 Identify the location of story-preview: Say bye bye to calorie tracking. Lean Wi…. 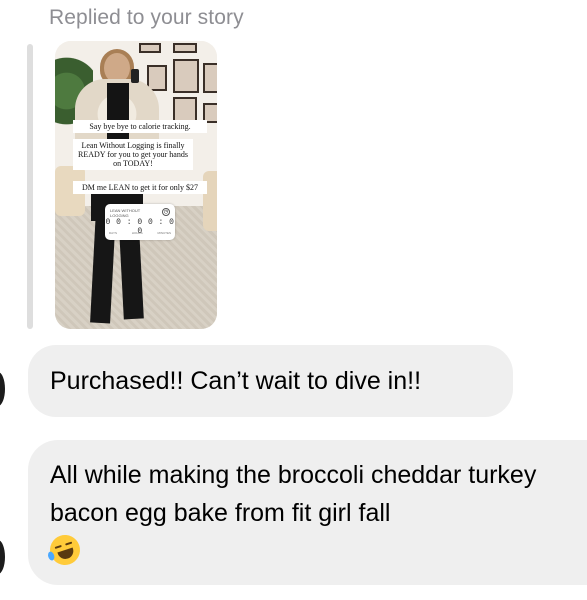
(136, 185).